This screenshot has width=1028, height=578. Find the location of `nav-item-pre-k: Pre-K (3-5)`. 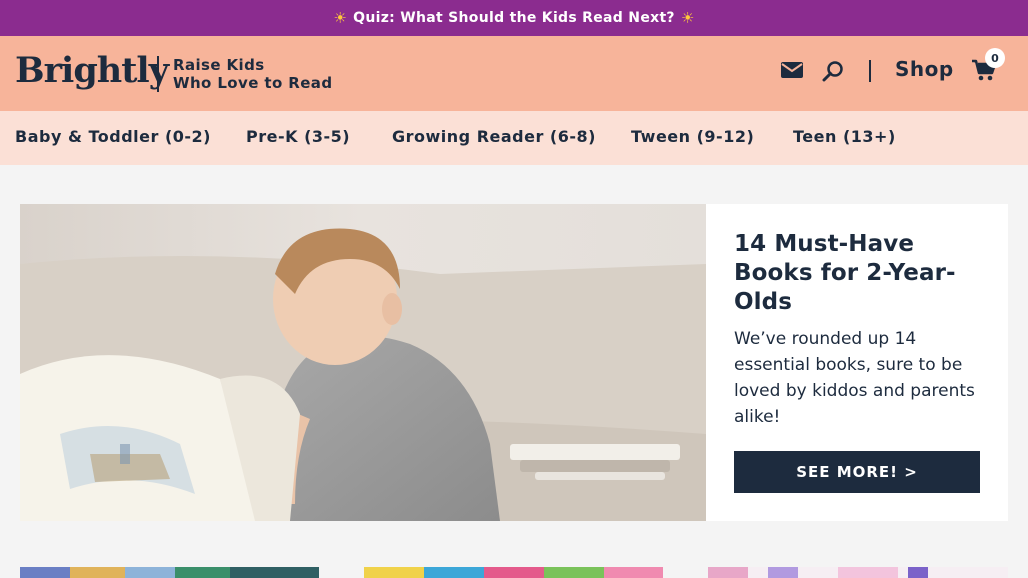

nav-item-pre-k: Pre-K (3-5) is located at coordinates (298, 136).